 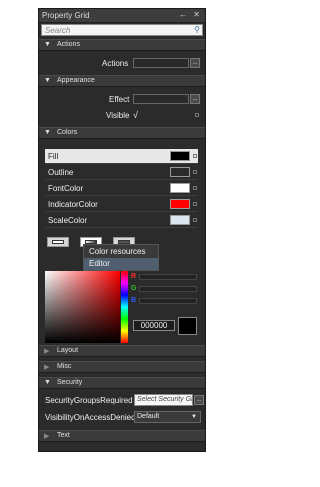 I want to click on visible-checkbox: √, so click(x=135, y=115).